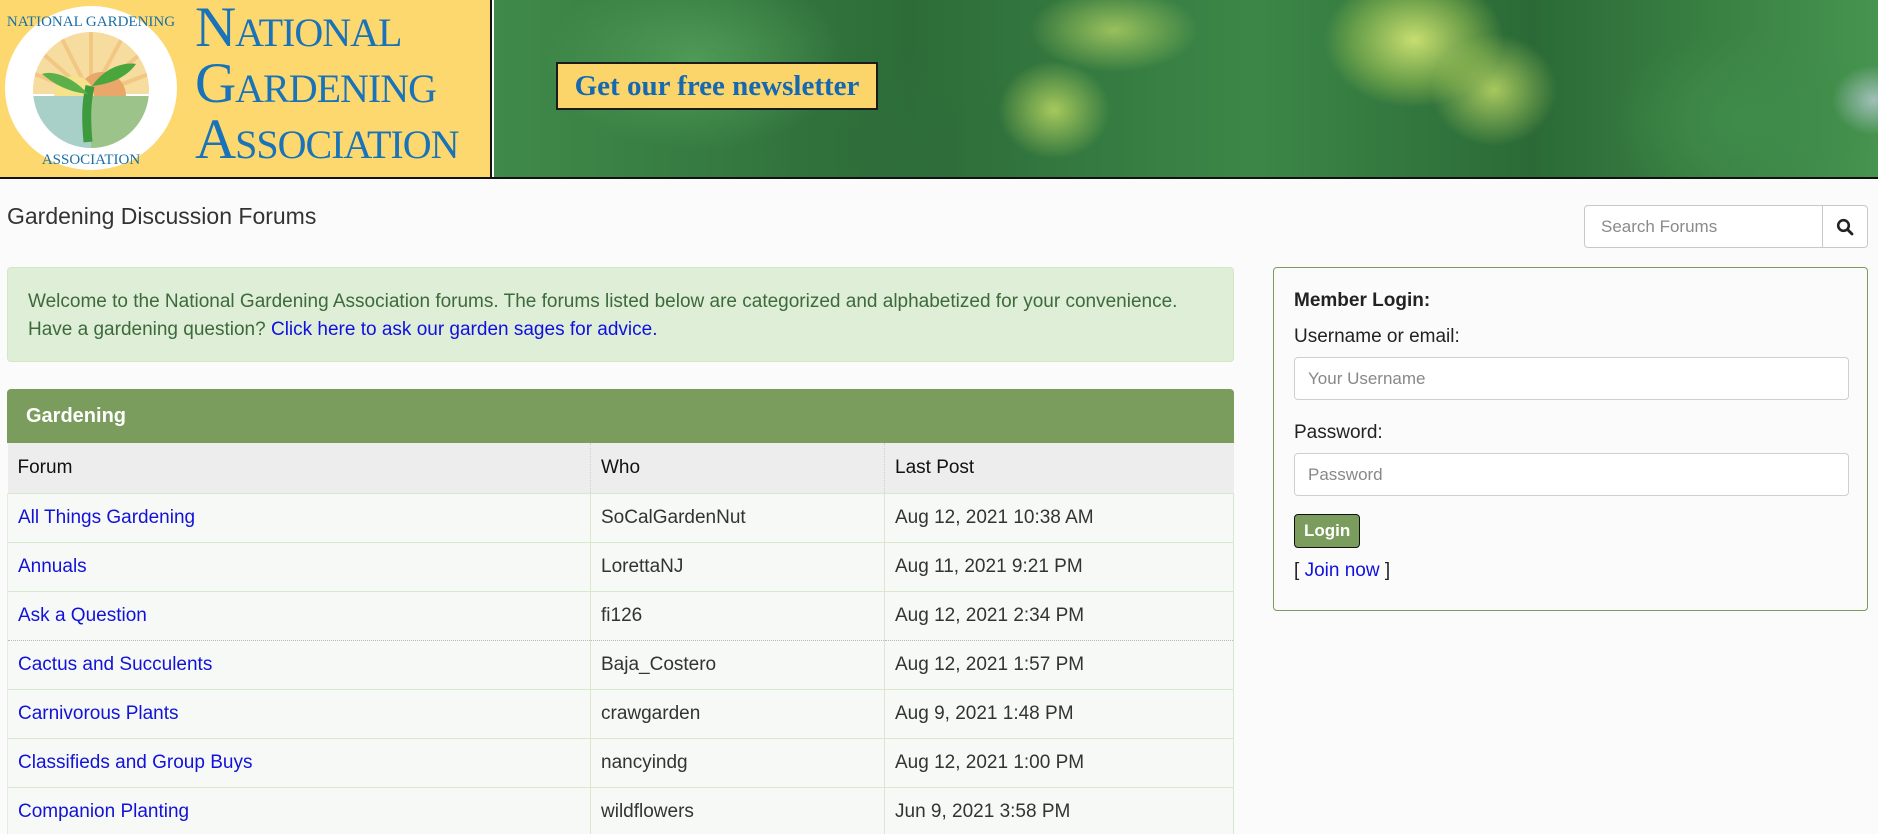 The width and height of the screenshot is (1878, 834). Describe the element at coordinates (299, 664) in the screenshot. I see `forum-cell: Cactus and Succulents` at that location.